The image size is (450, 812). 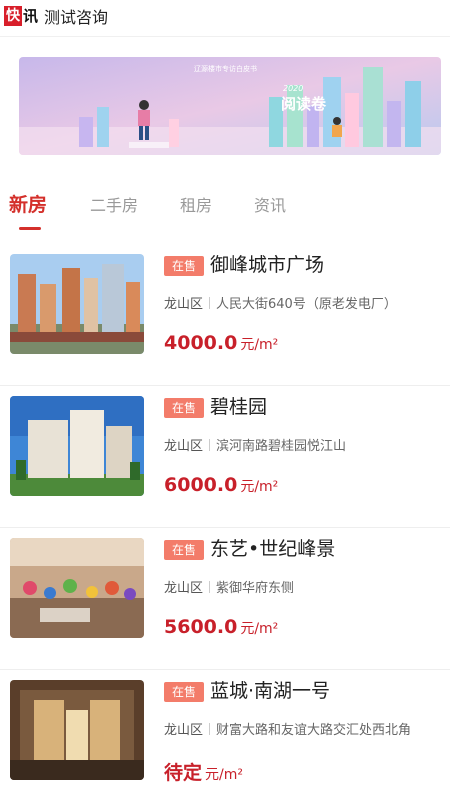 What do you see at coordinates (314, 730) in the screenshot?
I see `listing-street: 财富大路和友谊大路交汇处西北角` at bounding box center [314, 730].